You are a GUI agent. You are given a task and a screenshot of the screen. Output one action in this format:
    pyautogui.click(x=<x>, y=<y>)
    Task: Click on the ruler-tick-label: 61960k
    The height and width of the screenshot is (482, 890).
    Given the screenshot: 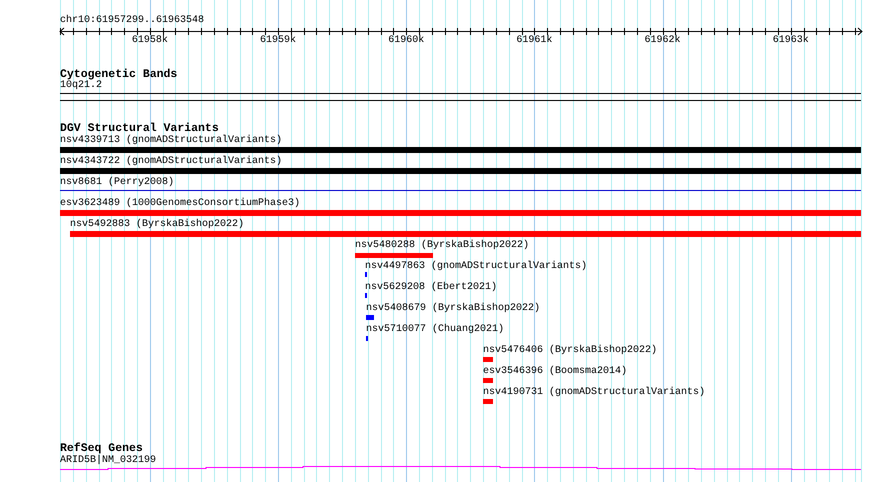 What is the action you would take?
    pyautogui.click(x=406, y=41)
    